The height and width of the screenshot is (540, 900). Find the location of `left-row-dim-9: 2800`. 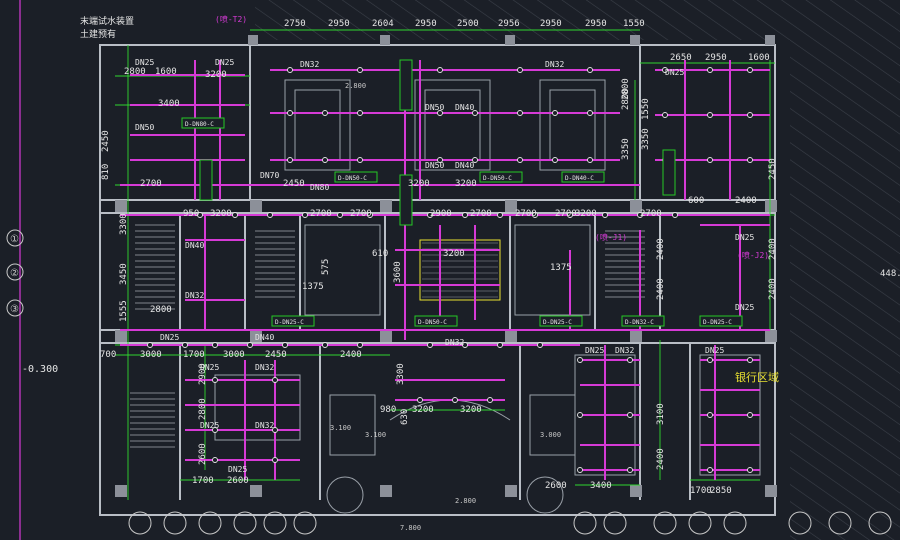

left-row-dim-9: 2800 is located at coordinates (161, 310).